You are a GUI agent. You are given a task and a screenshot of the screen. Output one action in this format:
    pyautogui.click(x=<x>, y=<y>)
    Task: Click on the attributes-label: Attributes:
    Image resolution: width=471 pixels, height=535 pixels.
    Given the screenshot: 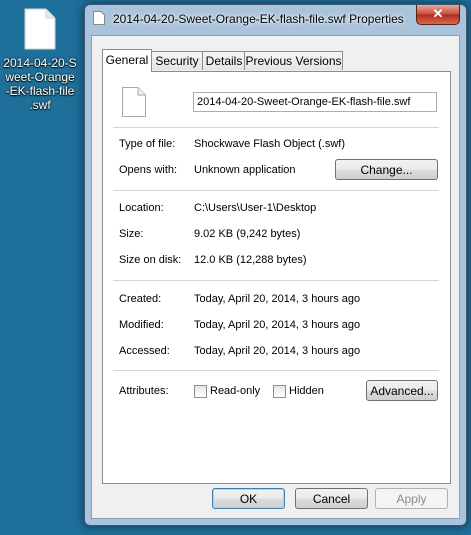 What is the action you would take?
    pyautogui.click(x=144, y=391)
    